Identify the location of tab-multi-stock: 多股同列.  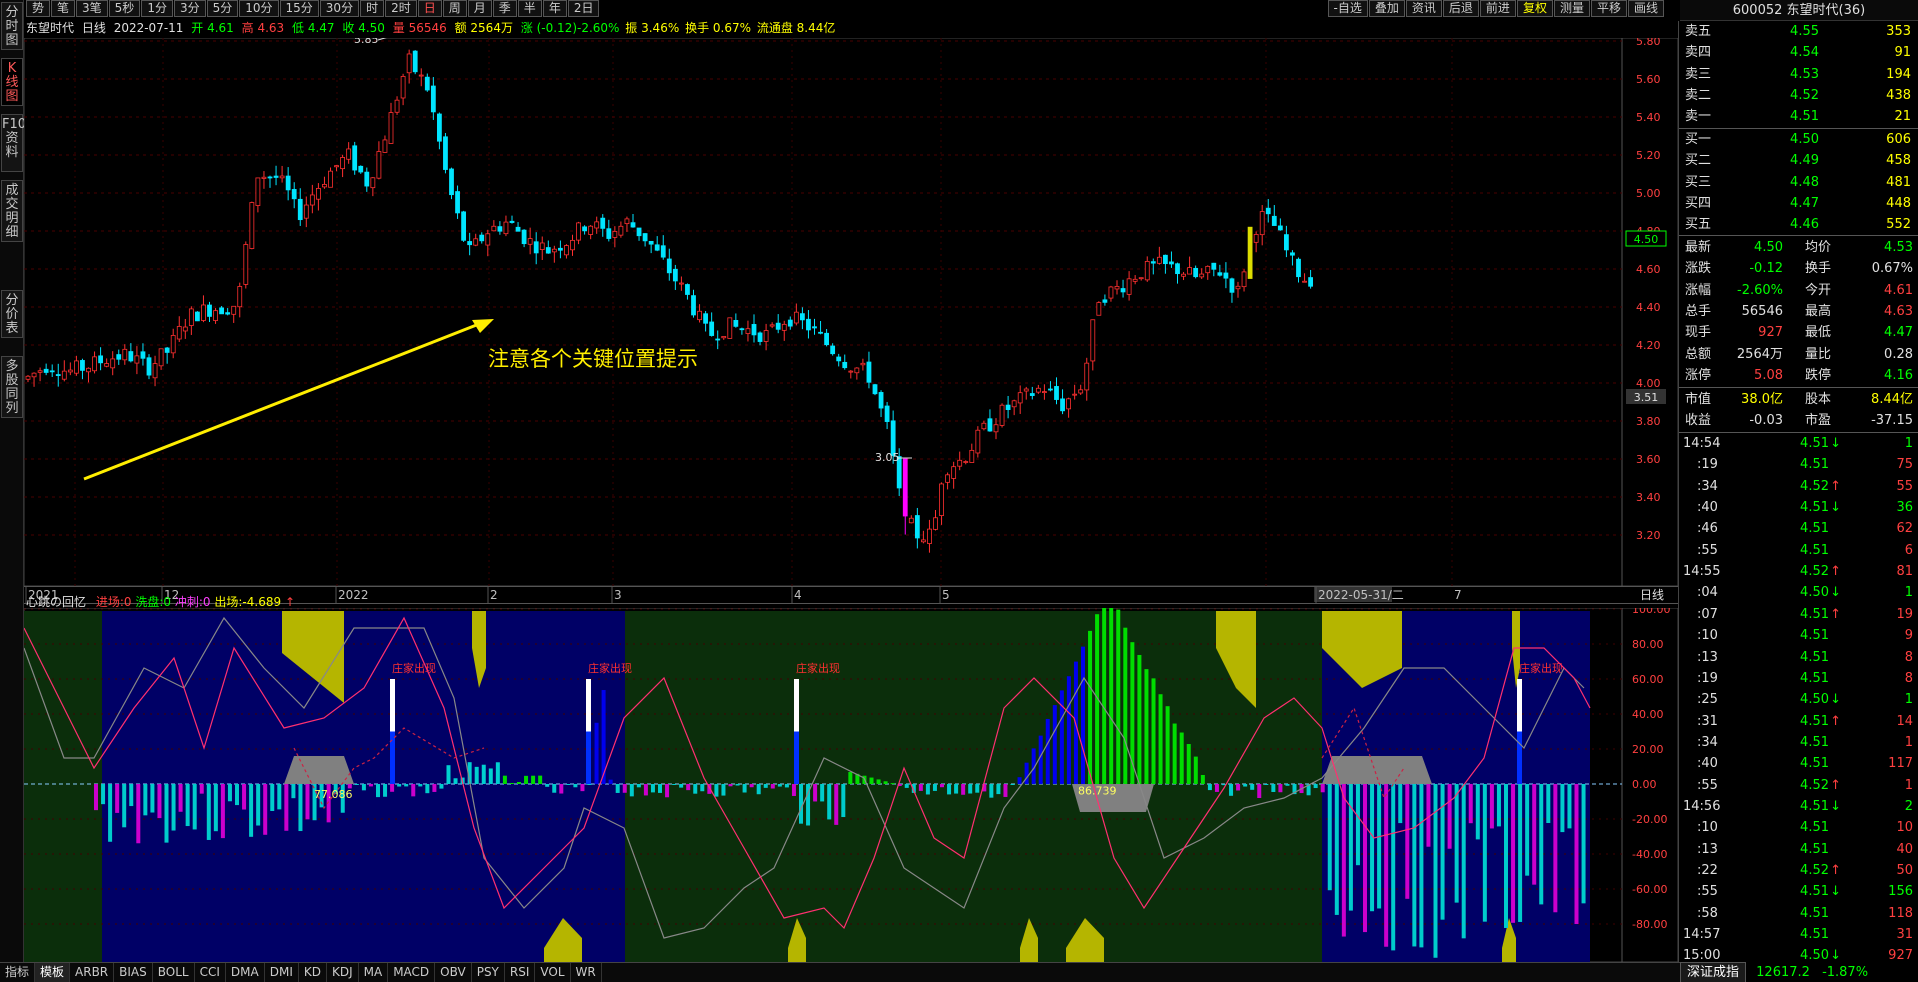
(12, 387).